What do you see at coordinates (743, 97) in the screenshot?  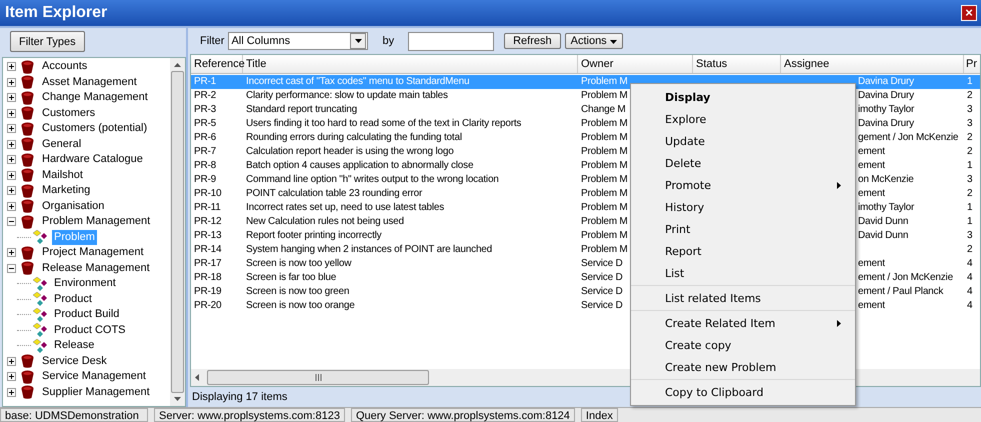 I see `menu-item: Display` at bounding box center [743, 97].